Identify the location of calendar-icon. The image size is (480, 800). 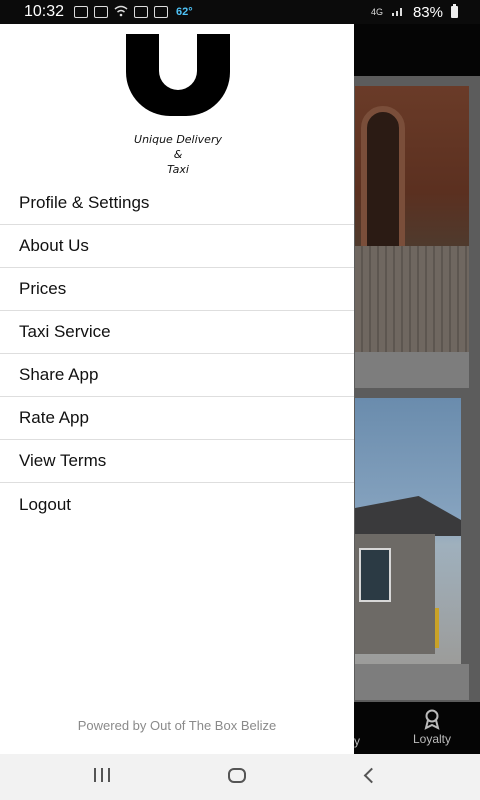
(161, 12).